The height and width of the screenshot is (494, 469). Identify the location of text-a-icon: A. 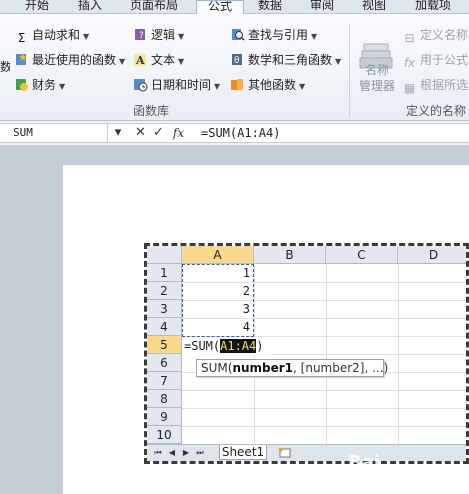
(140, 59).